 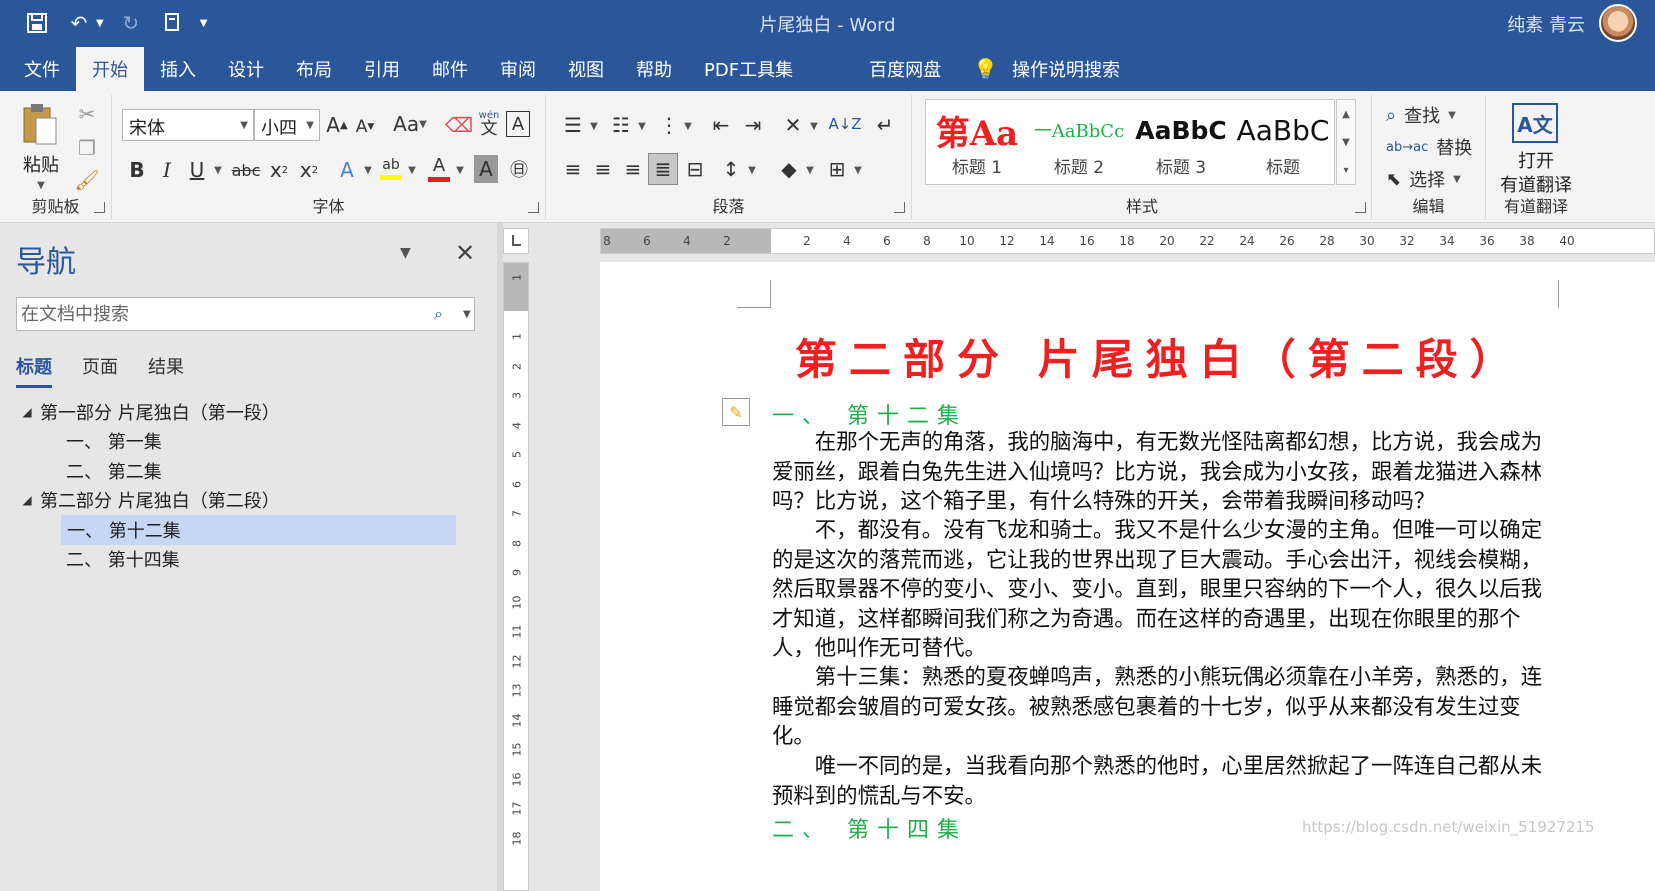 I want to click on underline-dropdown-icon: ▼, so click(x=218, y=170).